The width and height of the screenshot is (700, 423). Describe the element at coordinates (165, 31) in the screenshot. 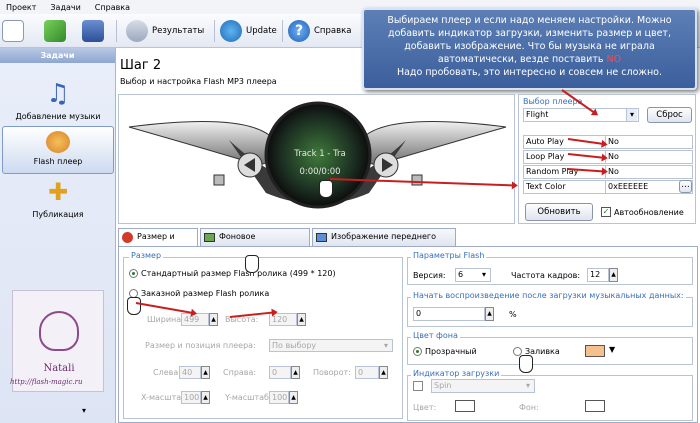

I see `results-button: Результаты` at that location.